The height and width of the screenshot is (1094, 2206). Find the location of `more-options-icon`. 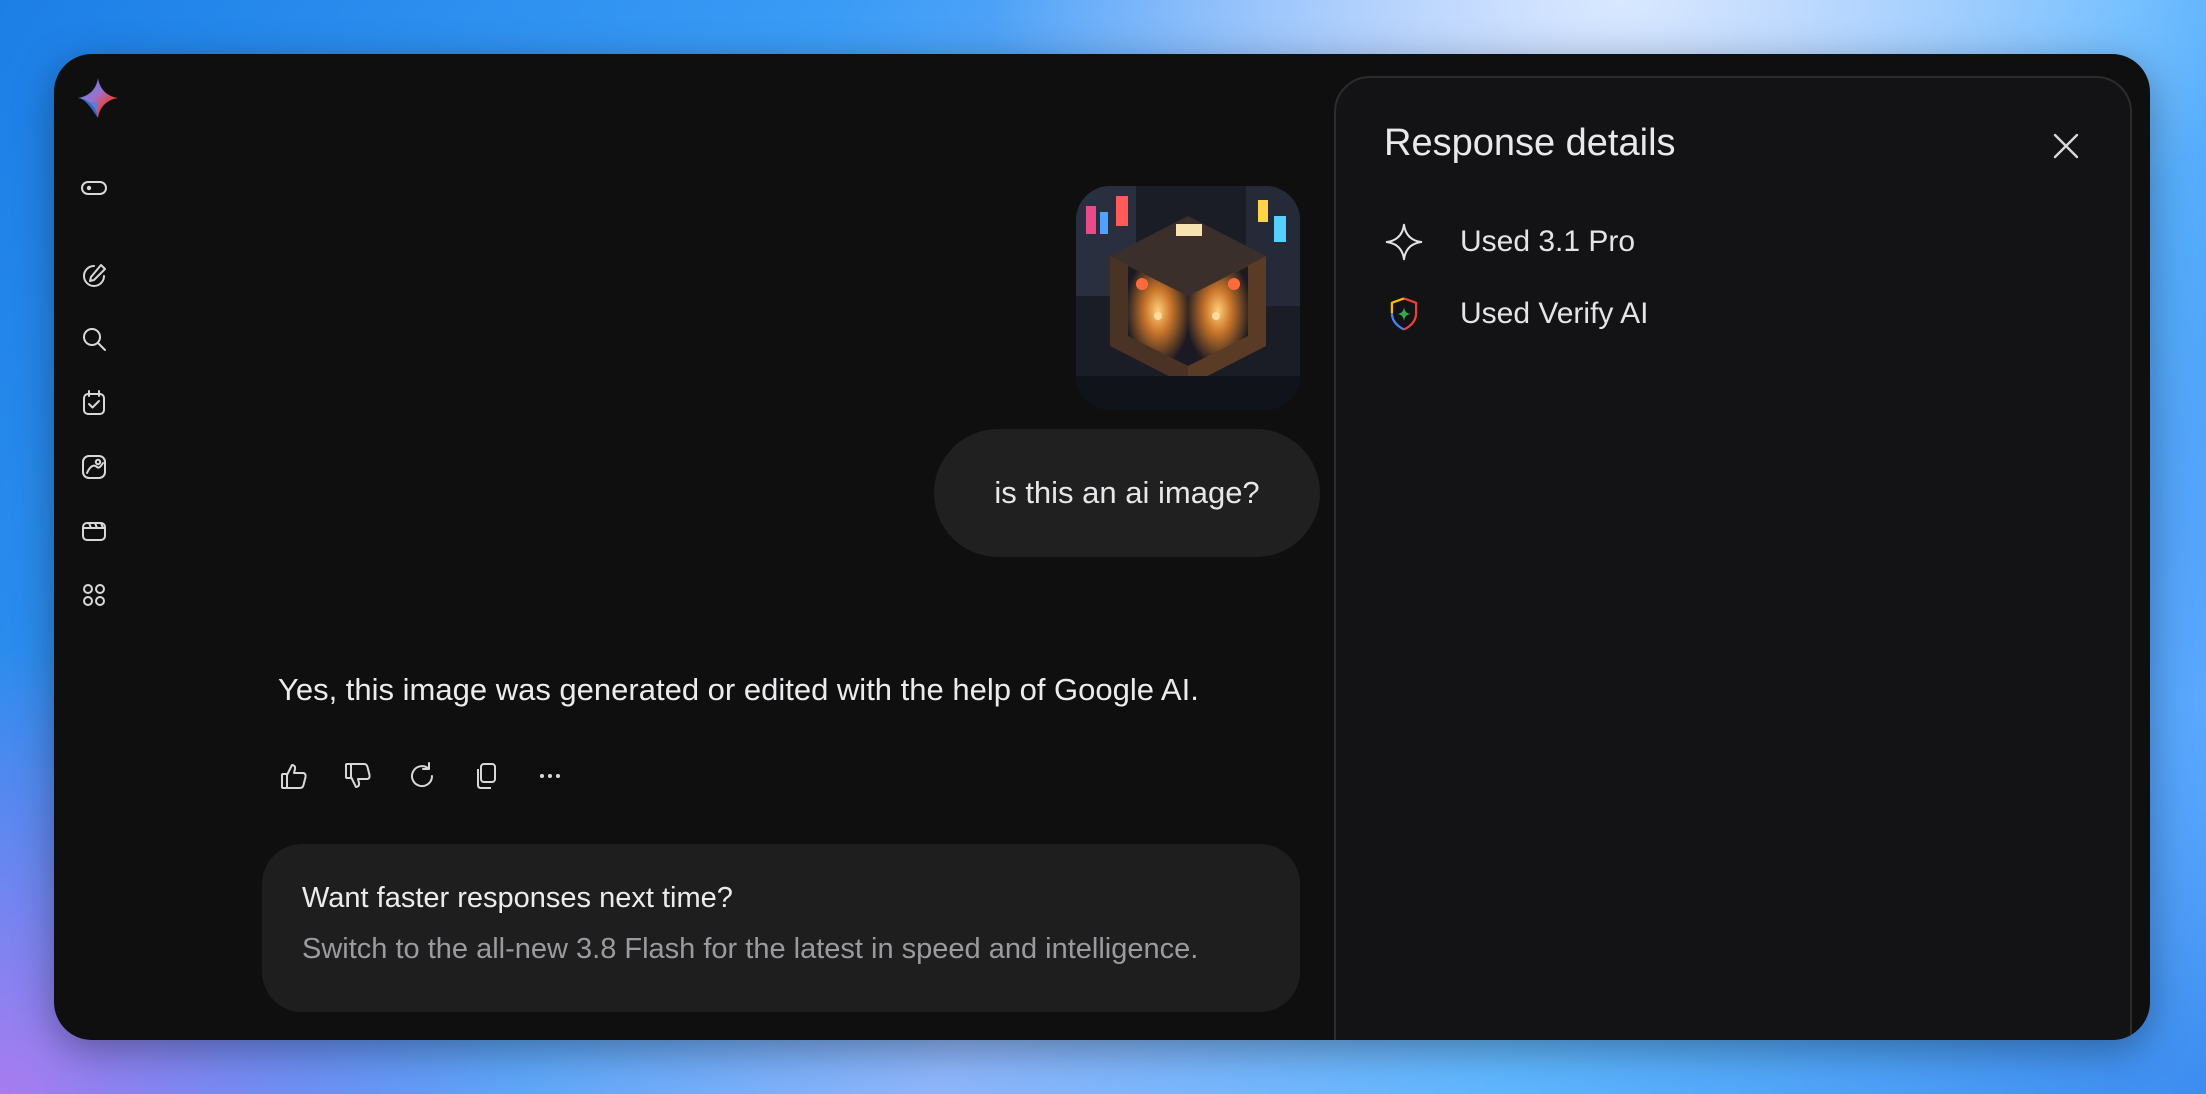

more-options-icon is located at coordinates (550, 776).